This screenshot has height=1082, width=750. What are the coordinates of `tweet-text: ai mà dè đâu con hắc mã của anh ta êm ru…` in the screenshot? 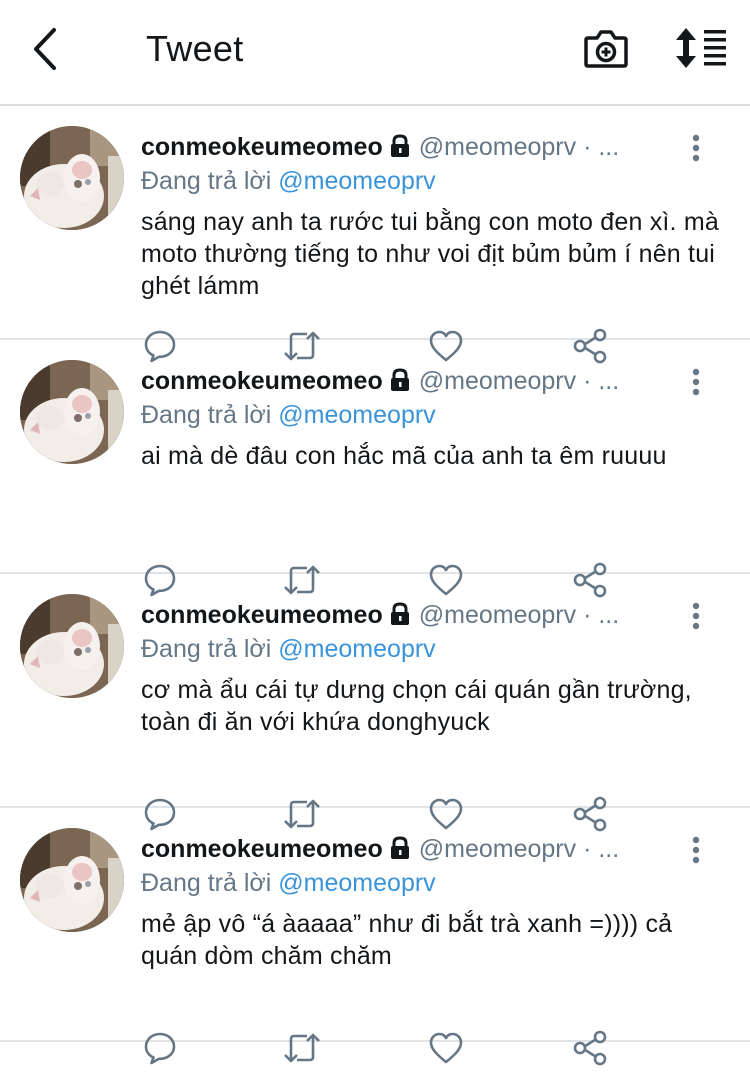 It's located at (404, 456).